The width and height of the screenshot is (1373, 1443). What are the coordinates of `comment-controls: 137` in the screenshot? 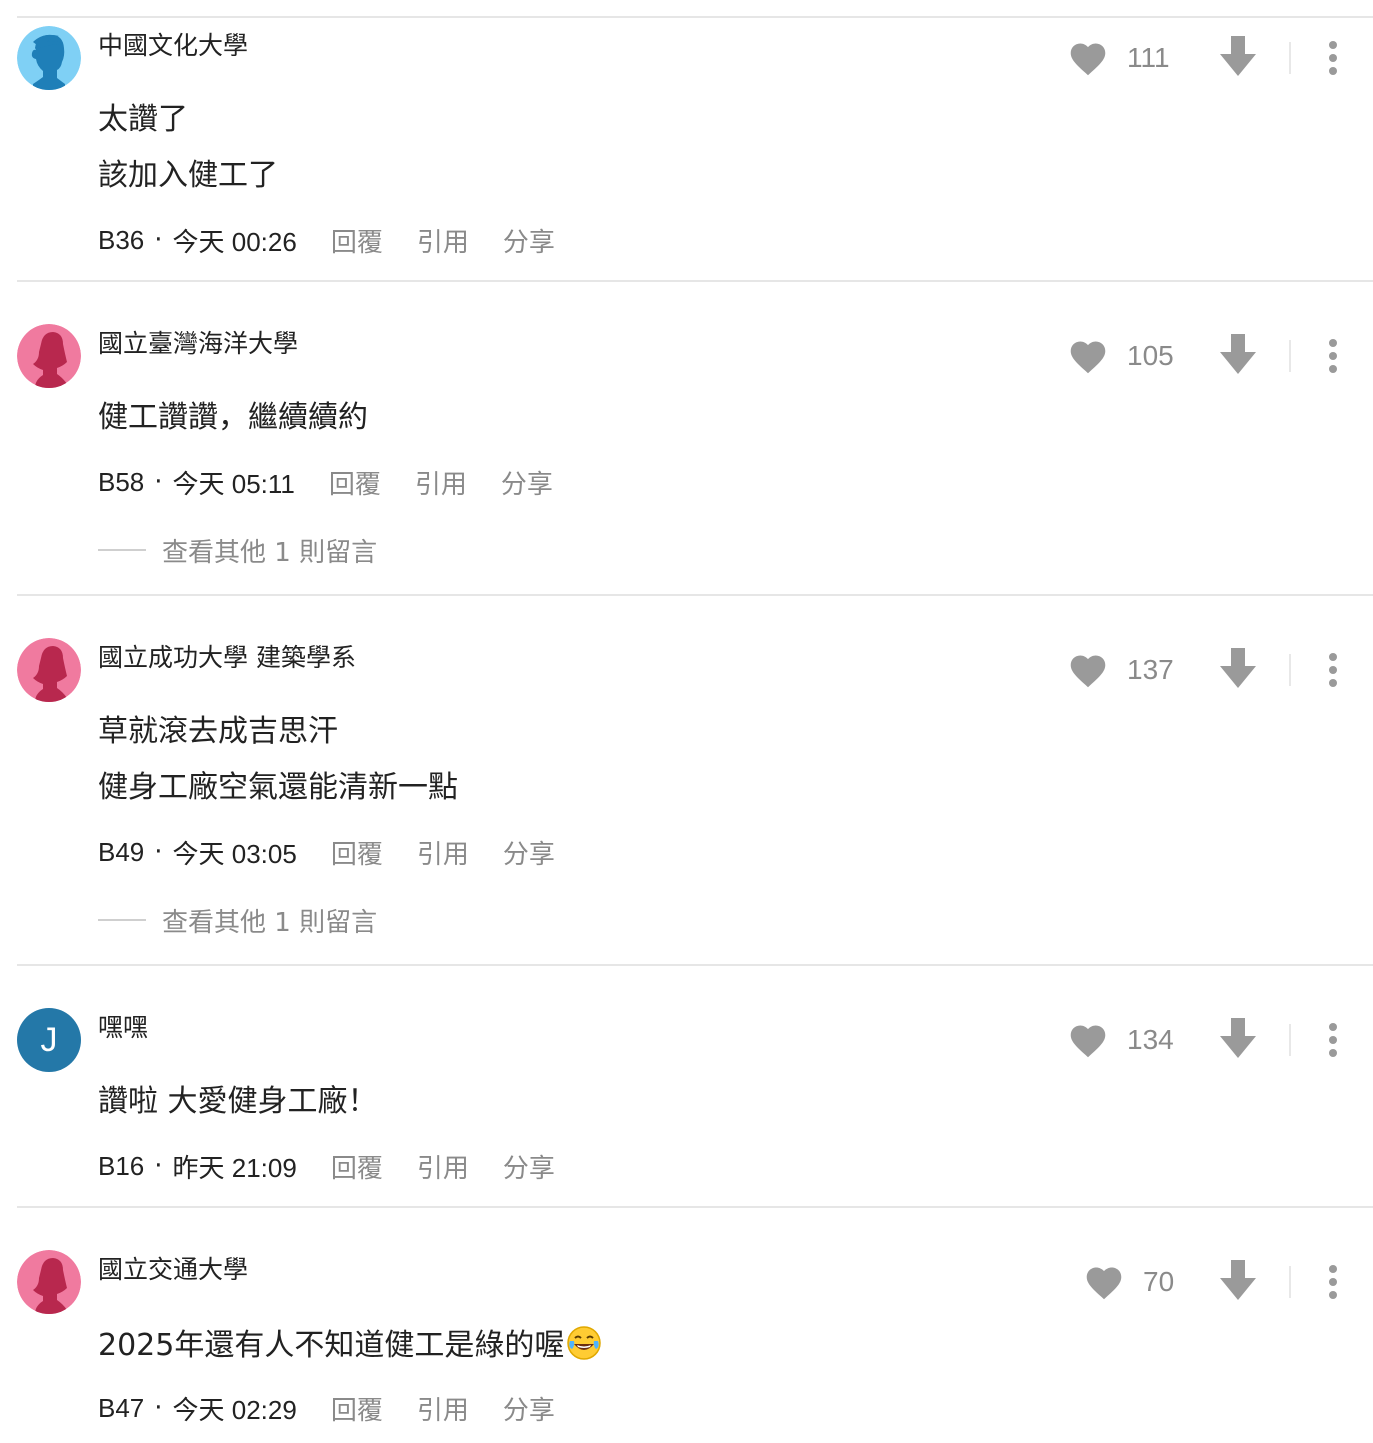 It's located at (1208, 670).